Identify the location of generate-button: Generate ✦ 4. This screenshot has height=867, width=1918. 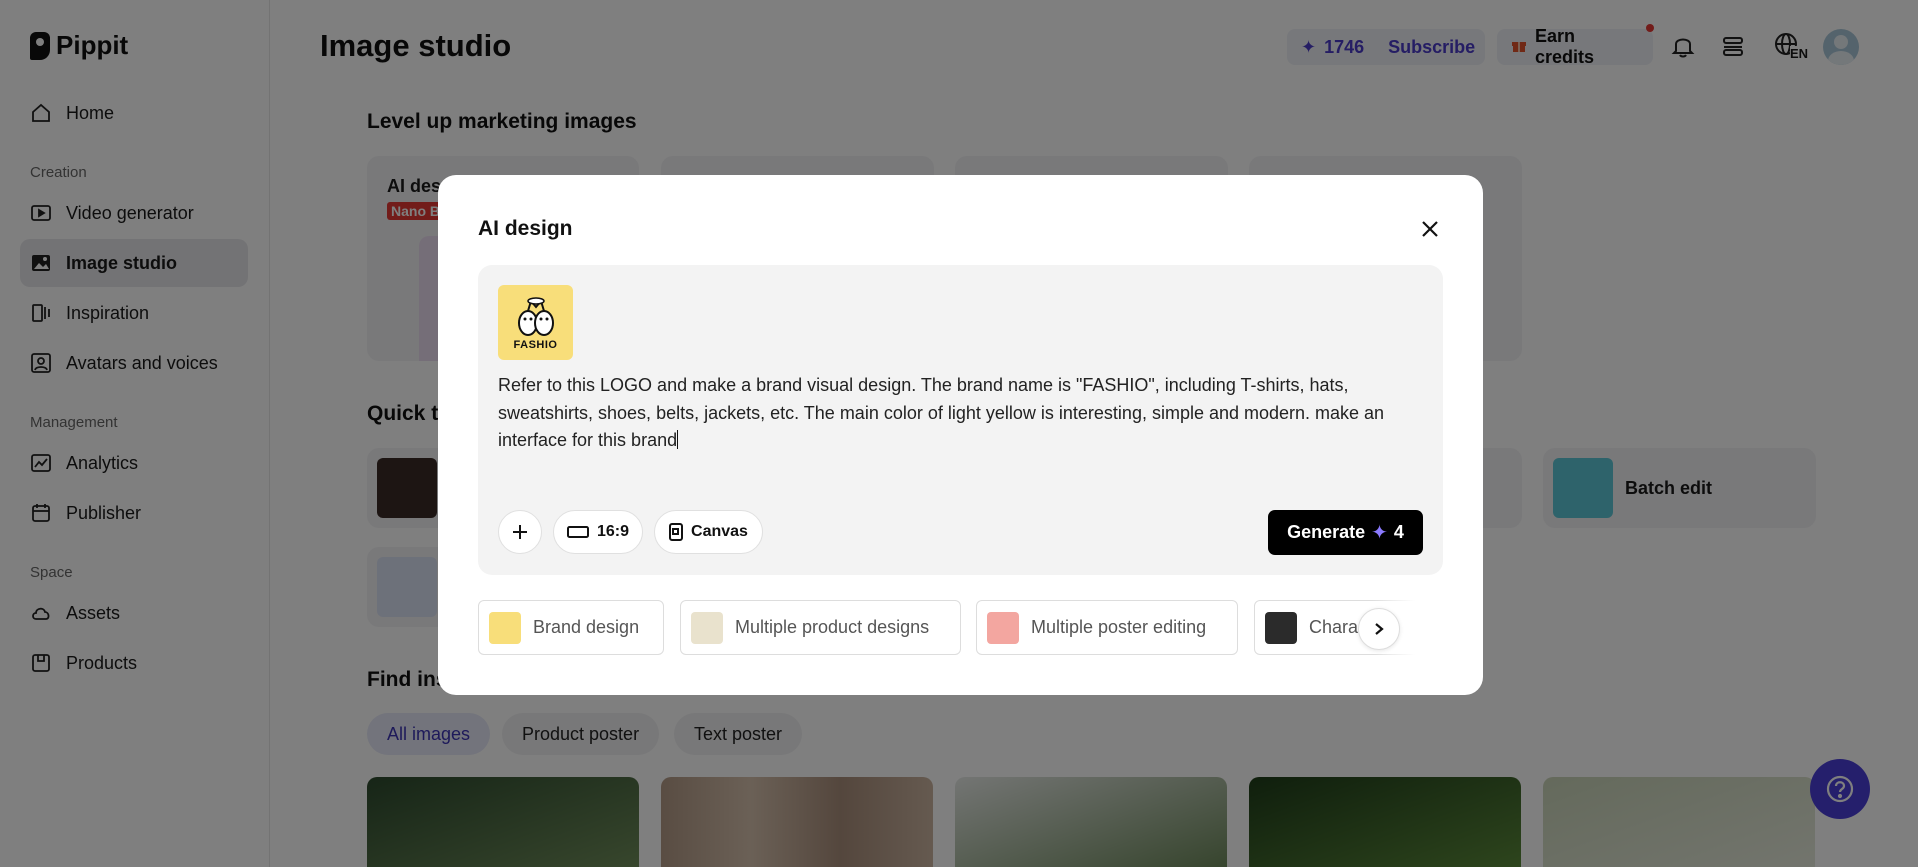
(1345, 532).